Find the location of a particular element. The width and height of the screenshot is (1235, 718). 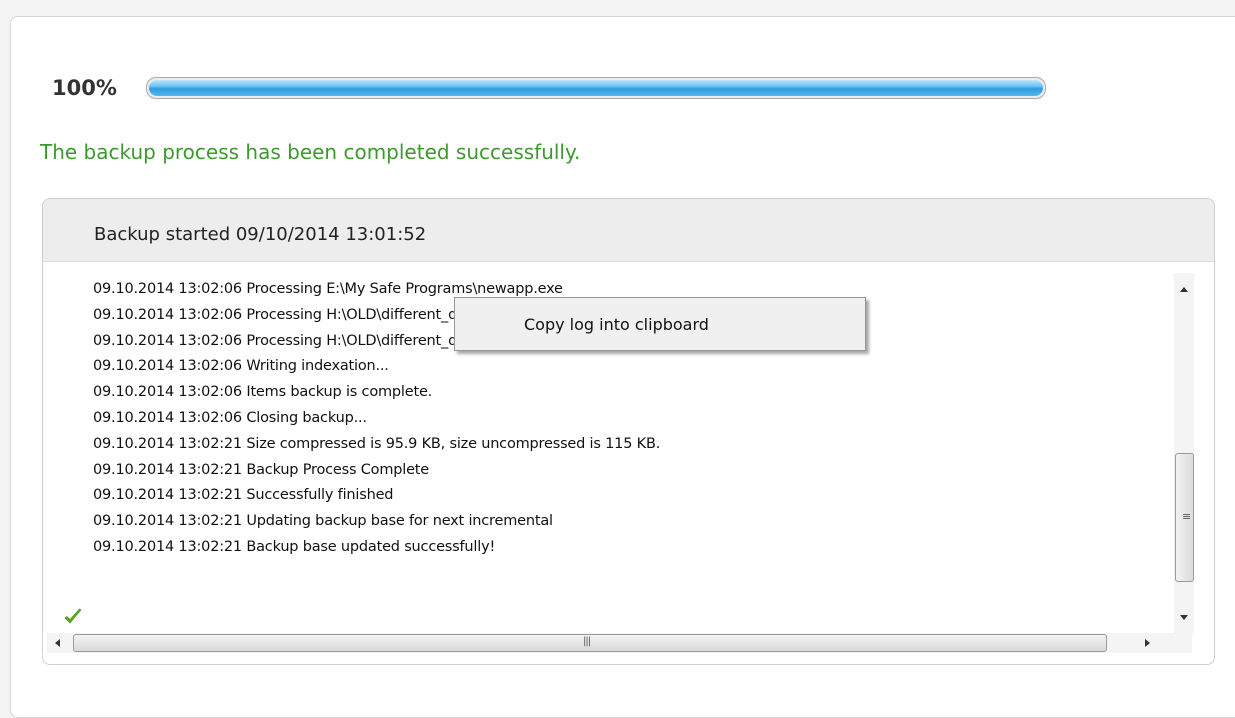

scroll-right-arrow-icon is located at coordinates (1147, 643).